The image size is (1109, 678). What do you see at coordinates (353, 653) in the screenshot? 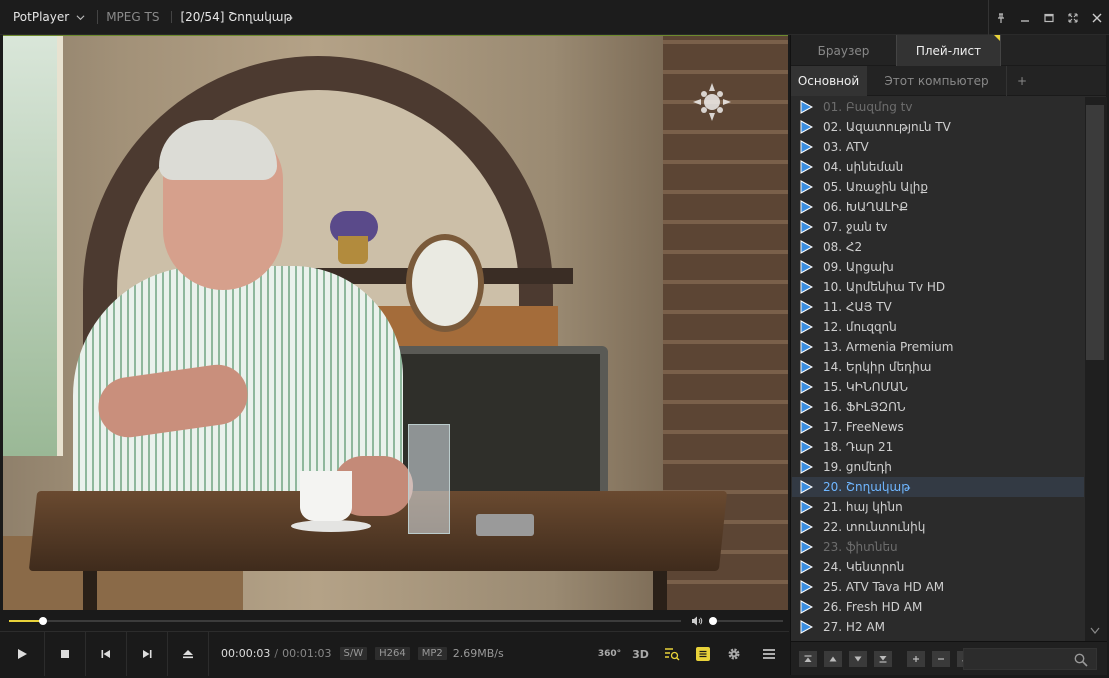
I see `decoder-badge: S/W` at bounding box center [353, 653].